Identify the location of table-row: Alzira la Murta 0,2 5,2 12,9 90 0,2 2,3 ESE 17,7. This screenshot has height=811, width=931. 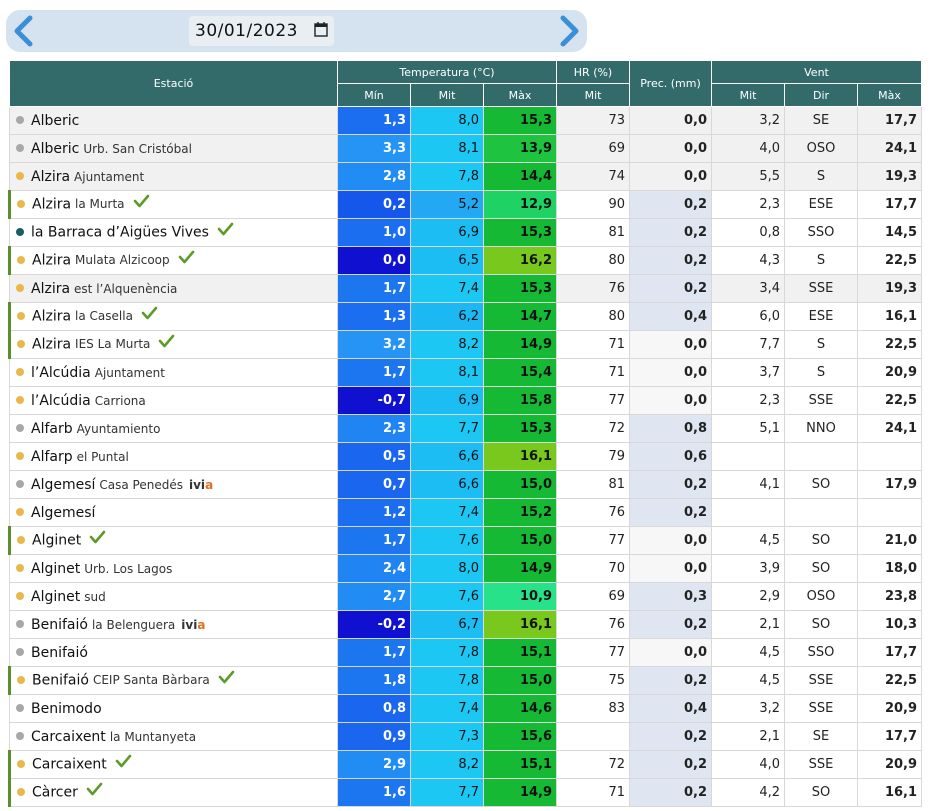
(465, 204).